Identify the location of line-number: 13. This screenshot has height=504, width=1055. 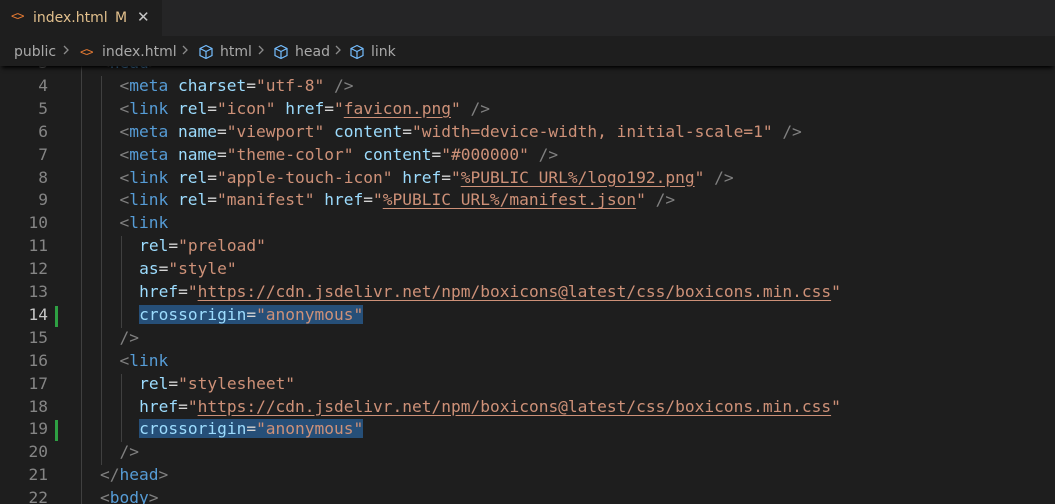
(38, 291).